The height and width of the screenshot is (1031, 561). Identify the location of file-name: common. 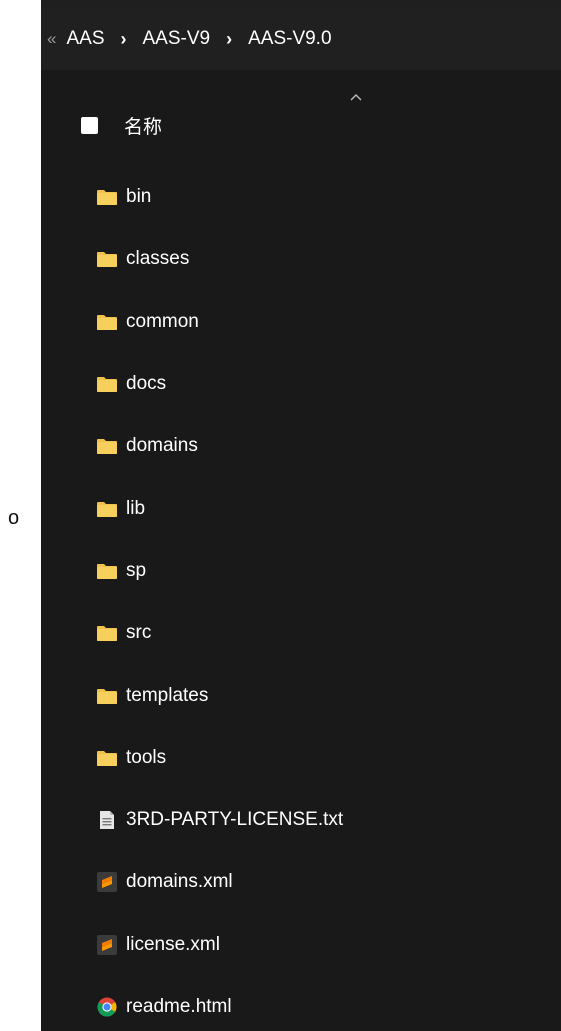
(162, 321).